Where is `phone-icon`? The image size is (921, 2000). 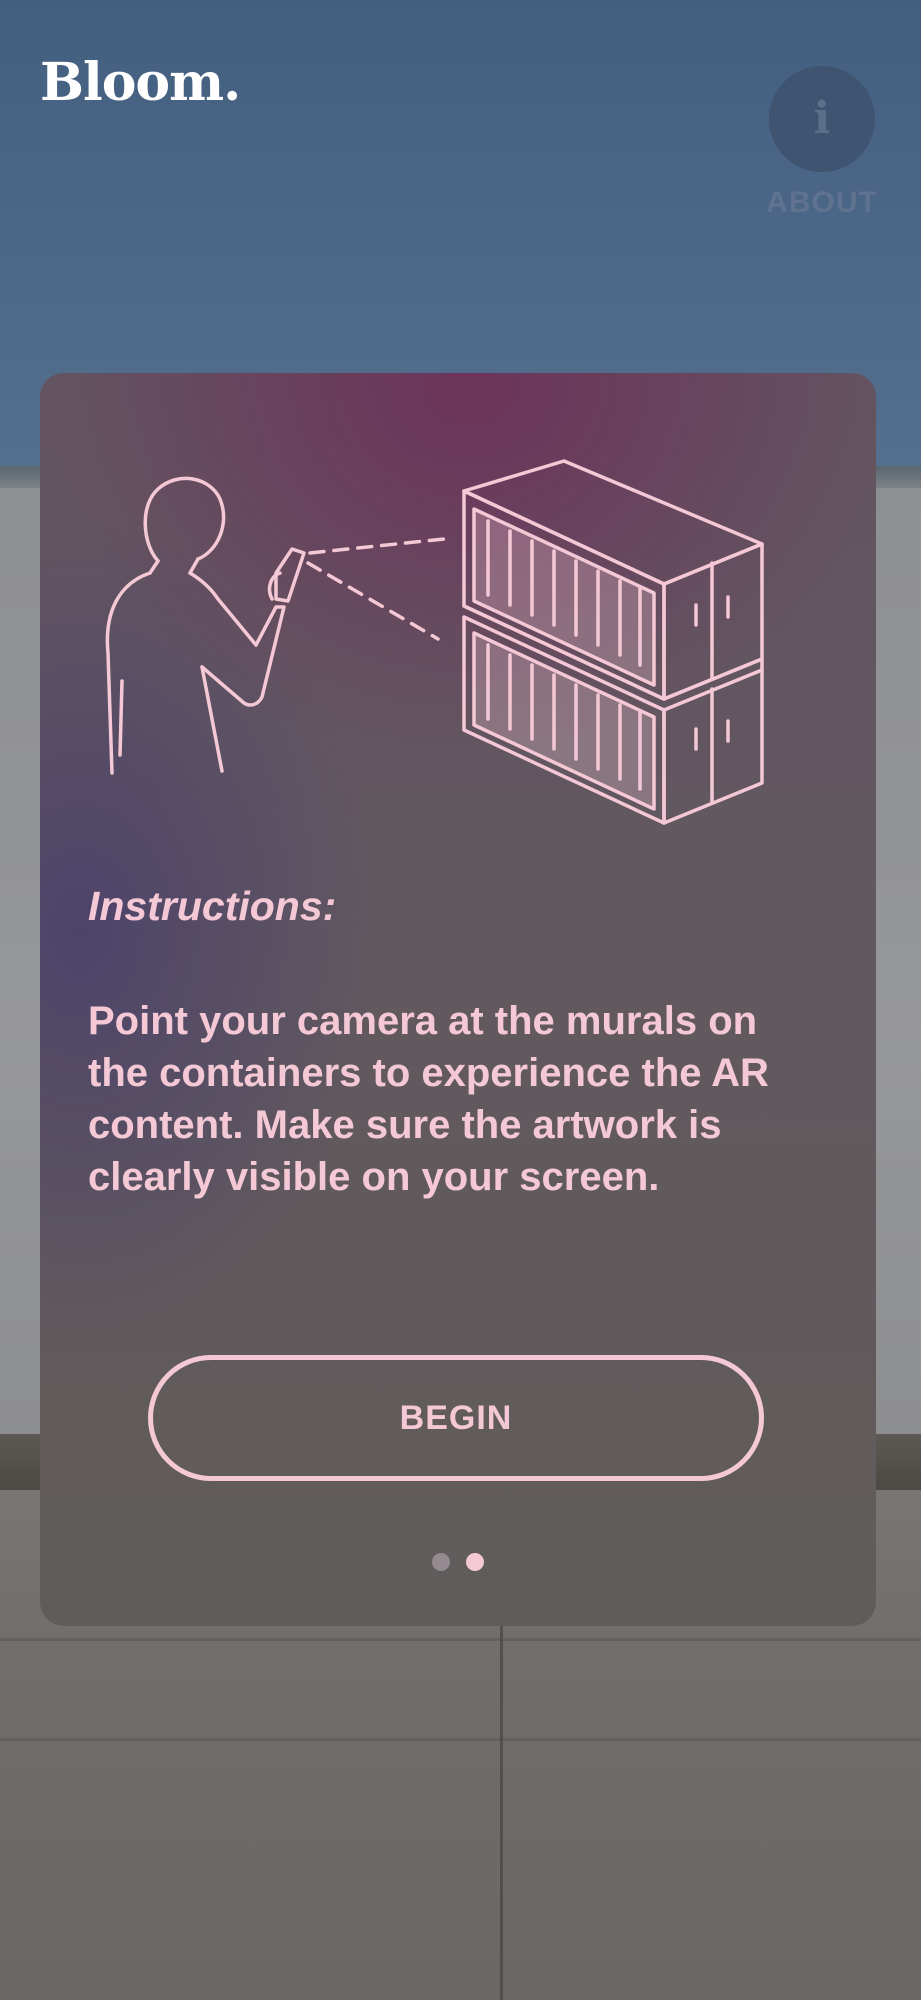
phone-icon is located at coordinates (290, 575).